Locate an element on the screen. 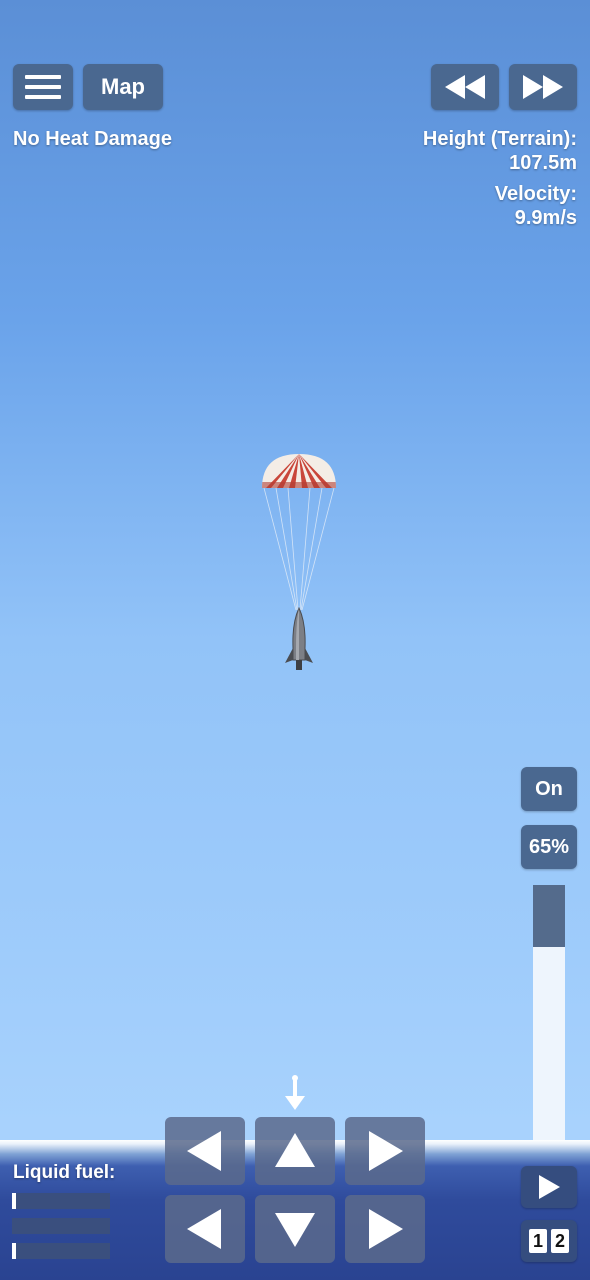 The width and height of the screenshot is (590, 1280). height-value: 107.5m is located at coordinates (543, 163).